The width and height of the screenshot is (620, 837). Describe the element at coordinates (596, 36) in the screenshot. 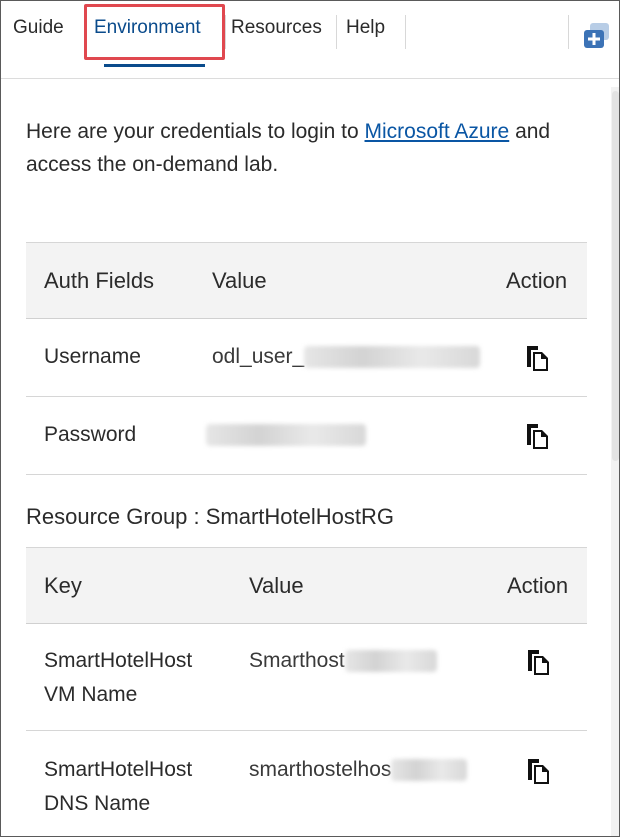

I see `panel-add-icon` at that location.